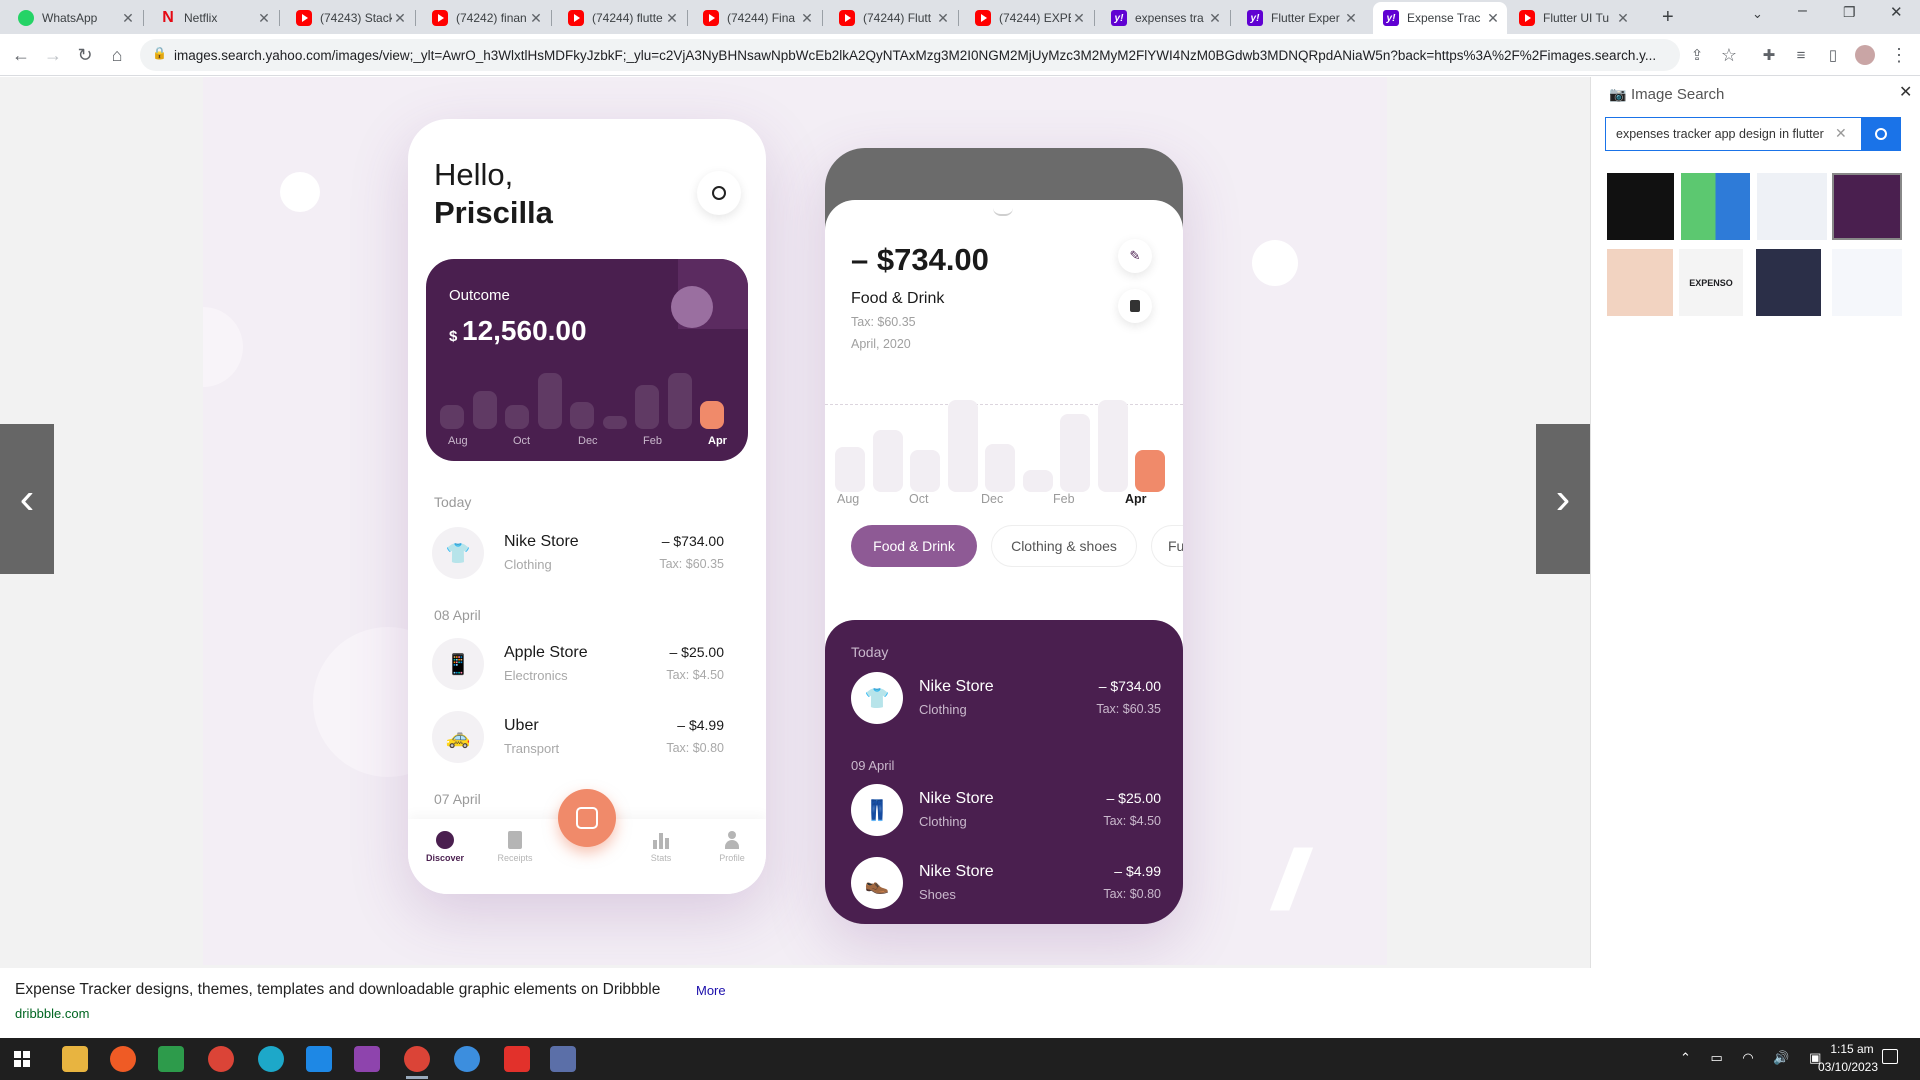 This screenshot has width=1920, height=1080. I want to click on forward-icon: →, so click(53, 55).